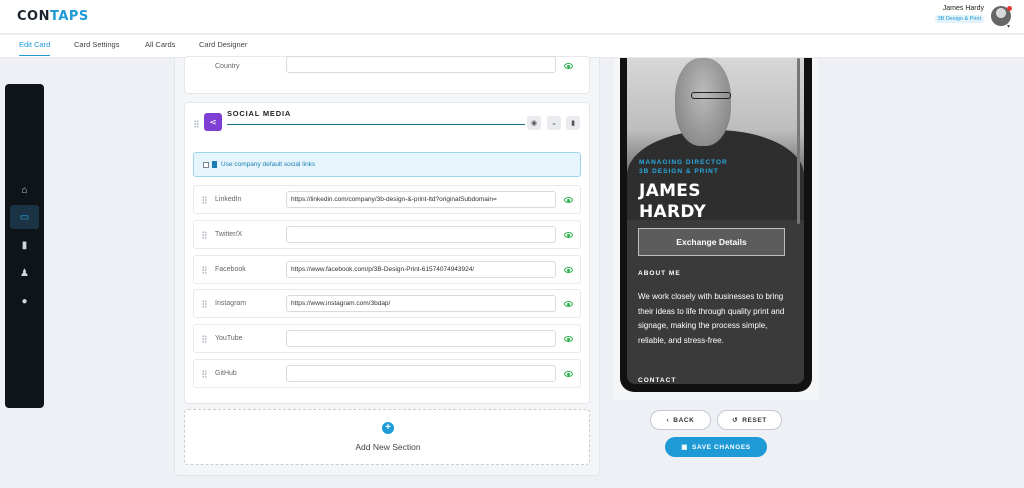 The image size is (1024, 488). Describe the element at coordinates (35, 48) in the screenshot. I see `tab-edit-card: Edit Card` at that location.